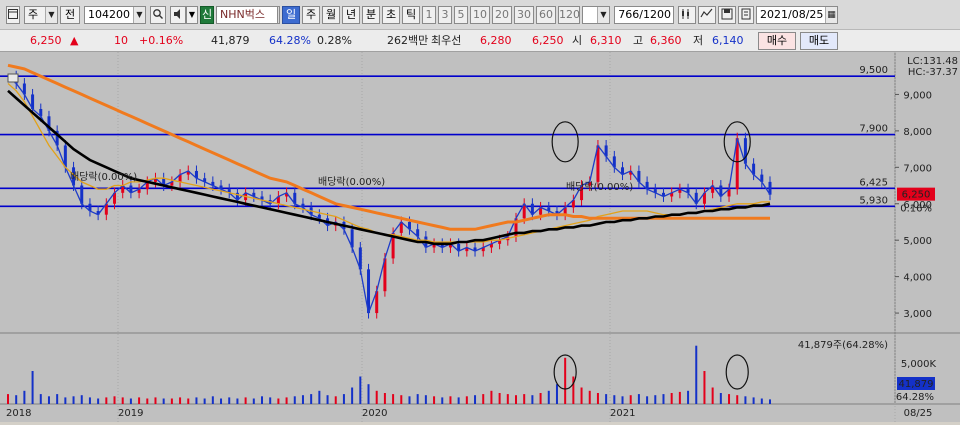 This screenshot has width=960, height=425. I want to click on x-tick-label: 2020, so click(374, 413).